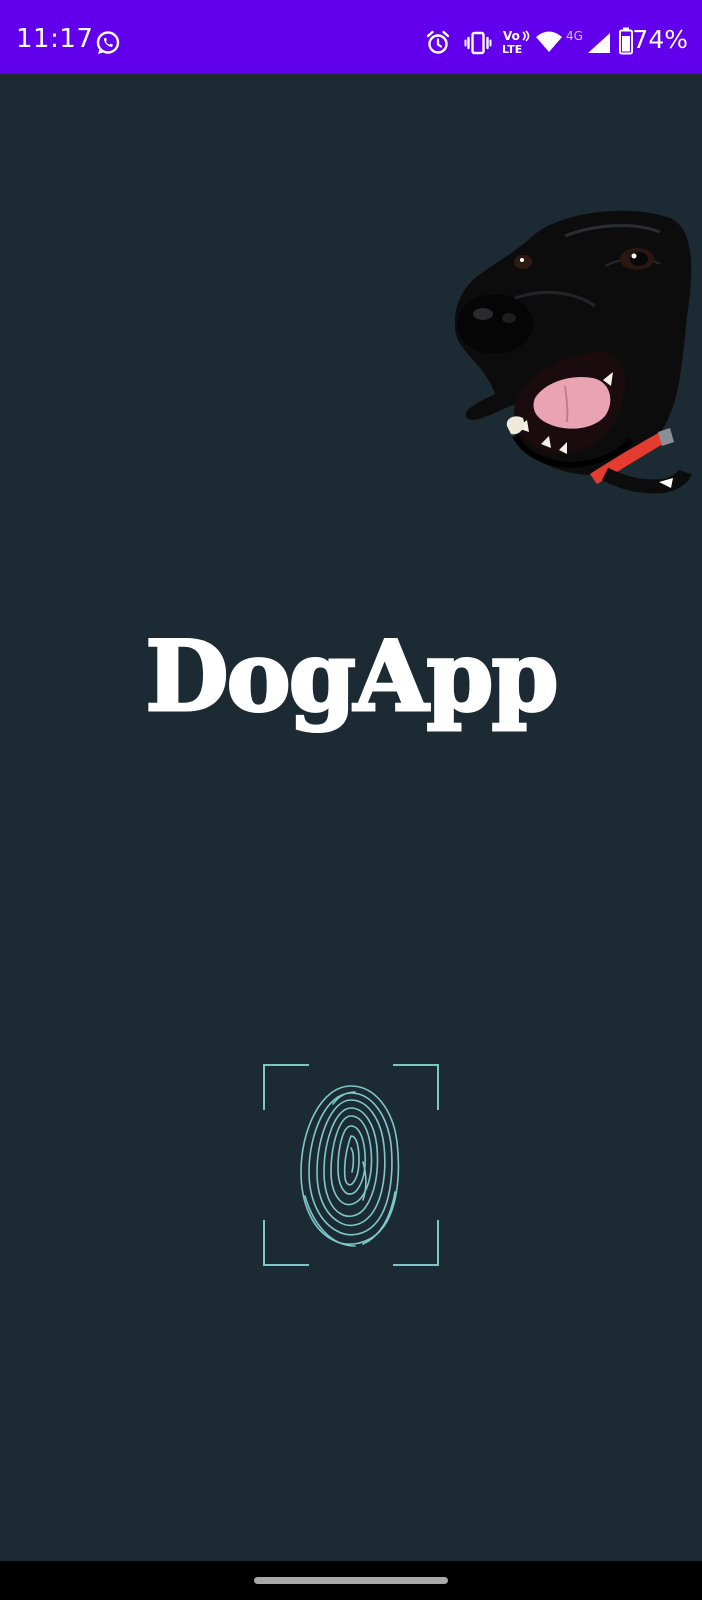 The height and width of the screenshot is (1600, 702). What do you see at coordinates (478, 43) in the screenshot?
I see `vibrate-icon` at bounding box center [478, 43].